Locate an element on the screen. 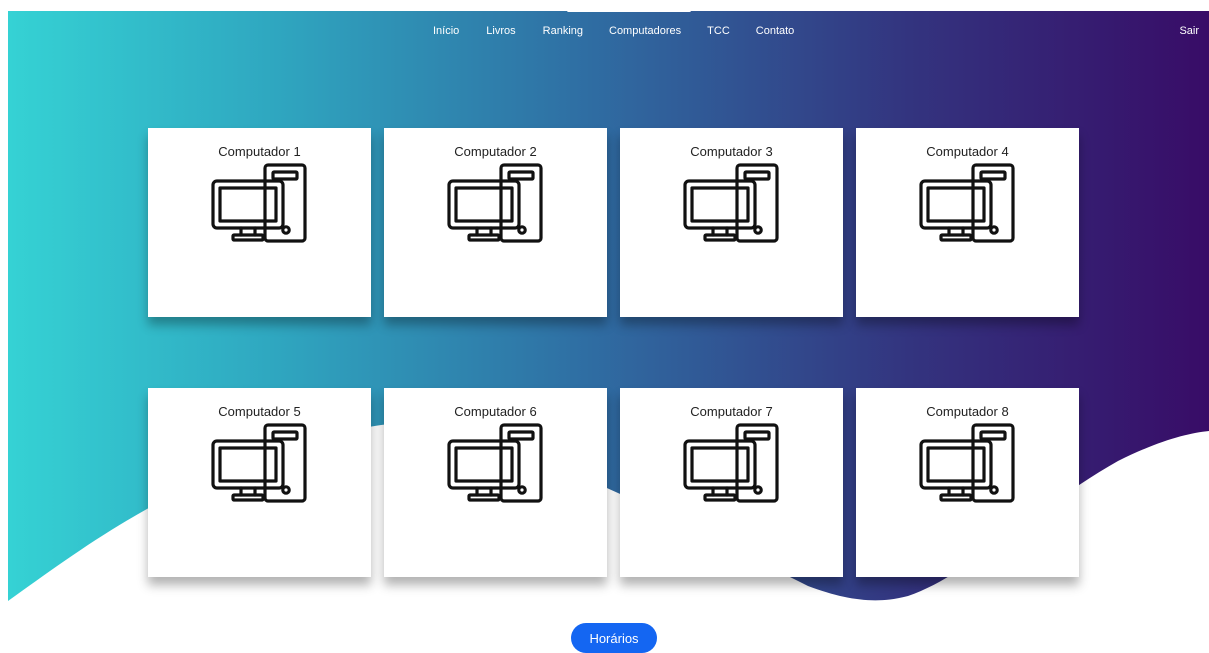 Image resolution: width=1209 pixels, height=653 pixels. computer-card-2: Computador 2 is located at coordinates (495, 222).